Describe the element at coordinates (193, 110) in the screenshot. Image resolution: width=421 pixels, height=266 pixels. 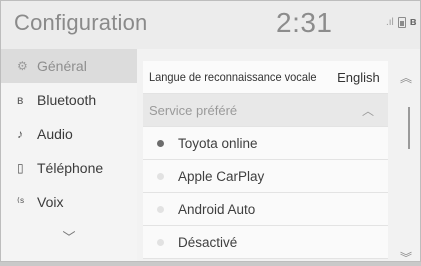
I see `preferred-service-label: Service préféré` at that location.